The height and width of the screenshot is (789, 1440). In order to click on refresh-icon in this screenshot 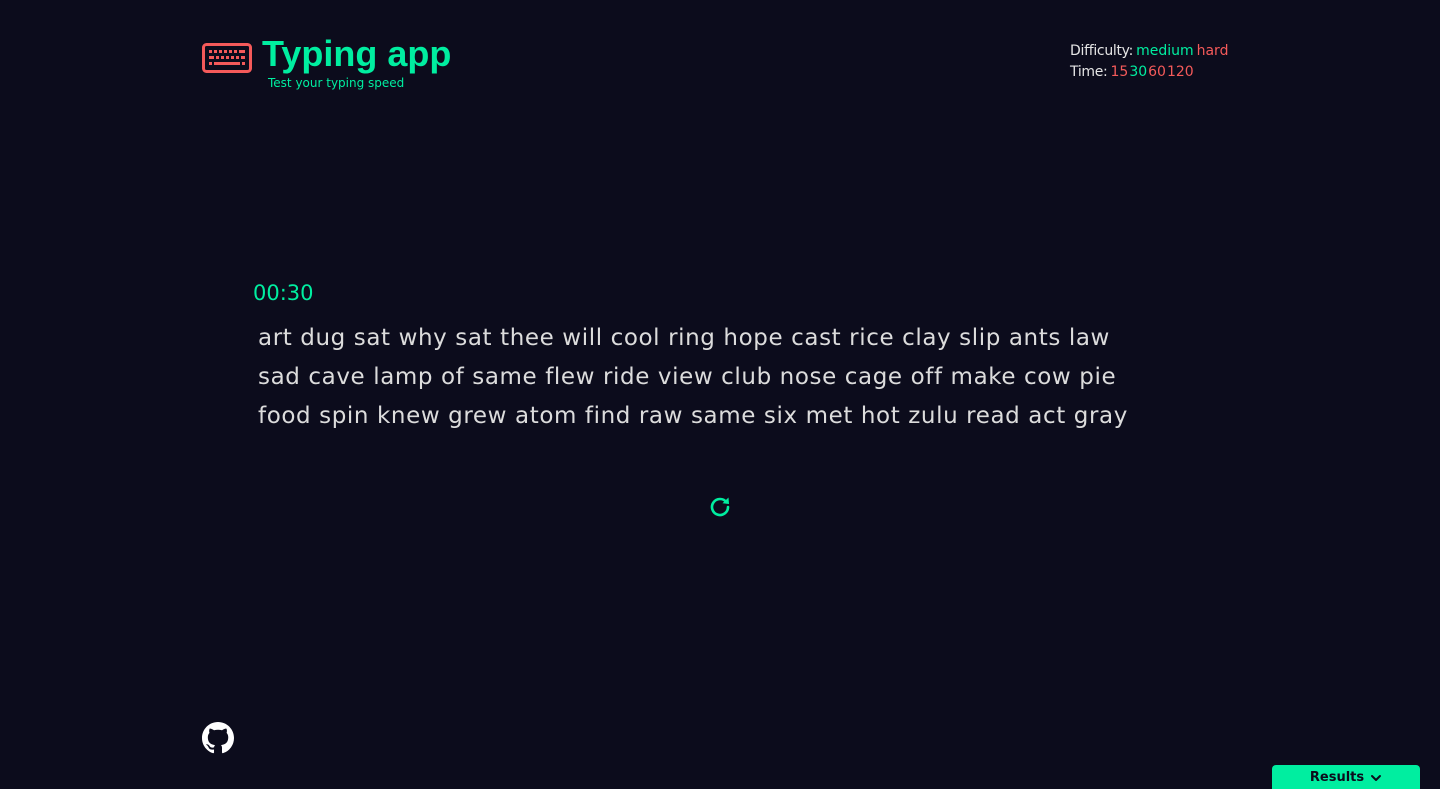, I will do `click(720, 506)`.